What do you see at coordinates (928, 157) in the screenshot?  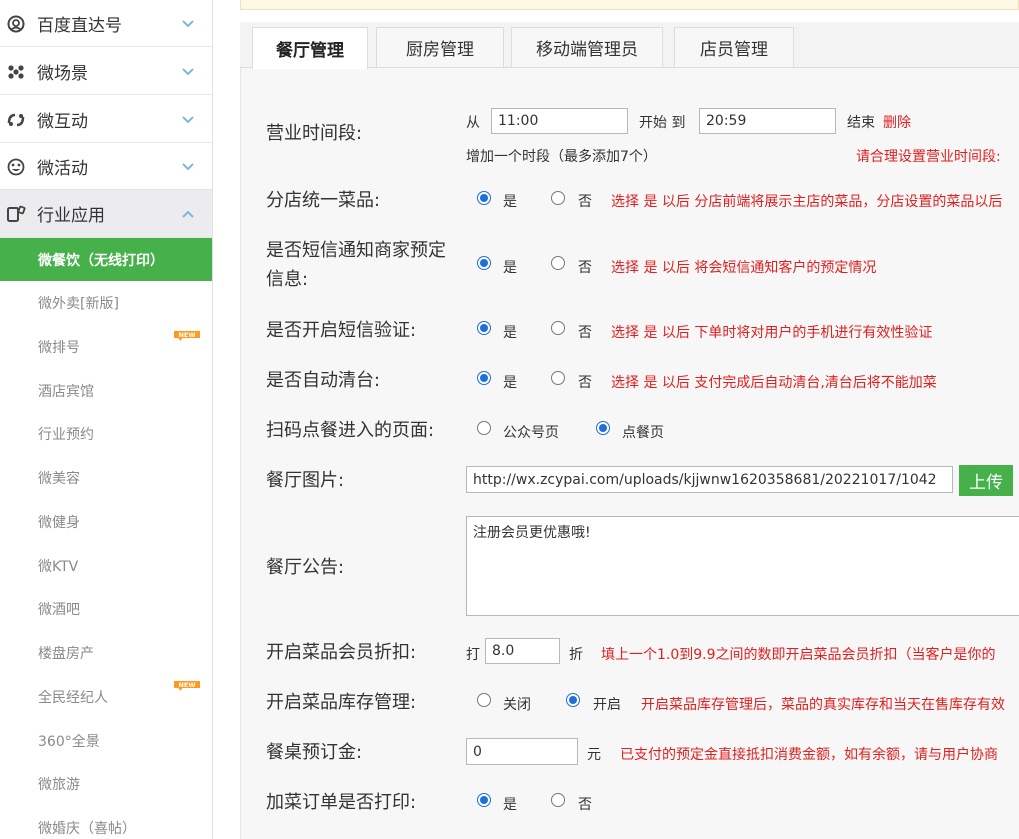 I see `hours-hint: 请合理设置营业时间段:` at bounding box center [928, 157].